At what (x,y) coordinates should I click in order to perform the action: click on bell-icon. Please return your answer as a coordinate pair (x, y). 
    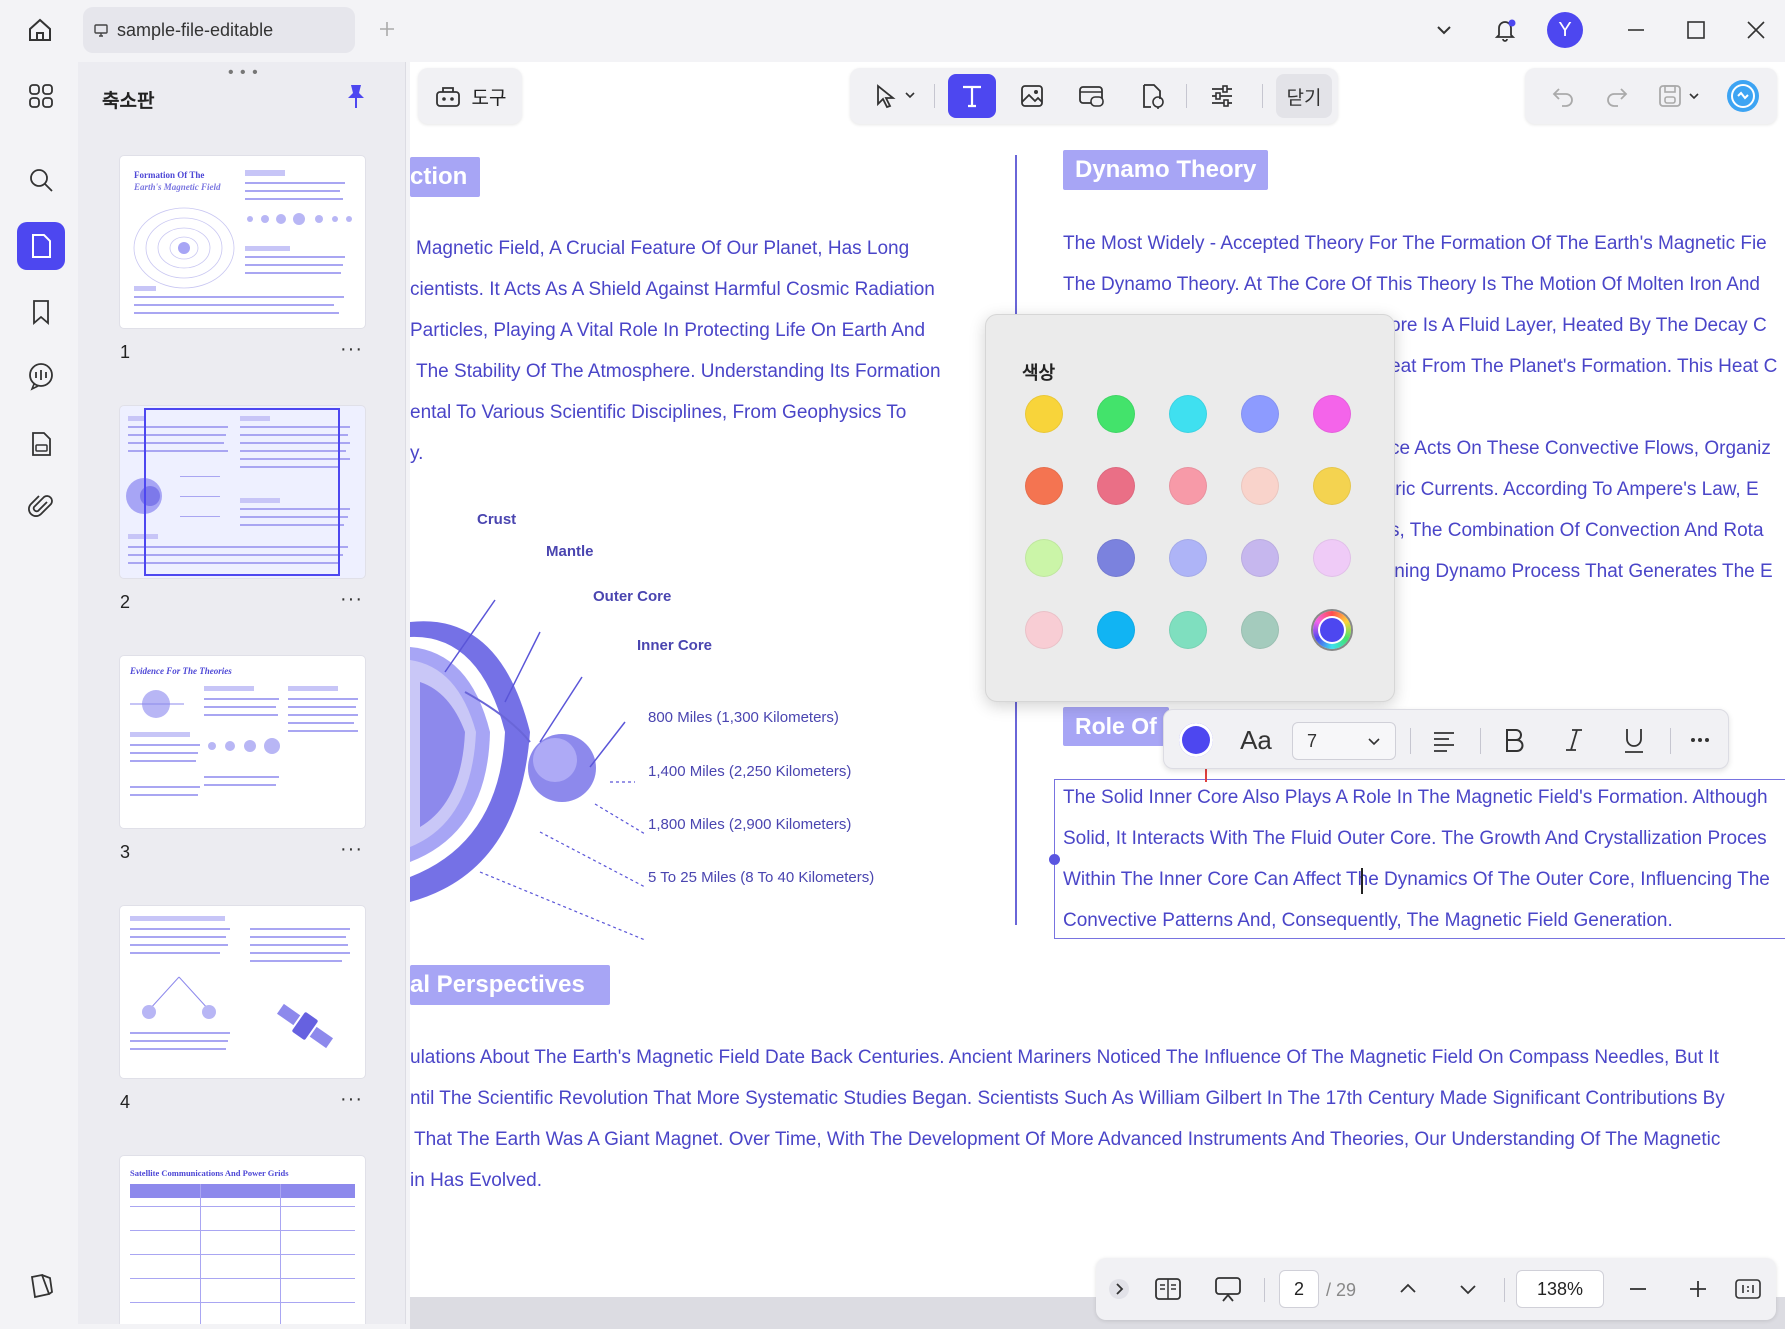
    Looking at the image, I should click on (1505, 30).